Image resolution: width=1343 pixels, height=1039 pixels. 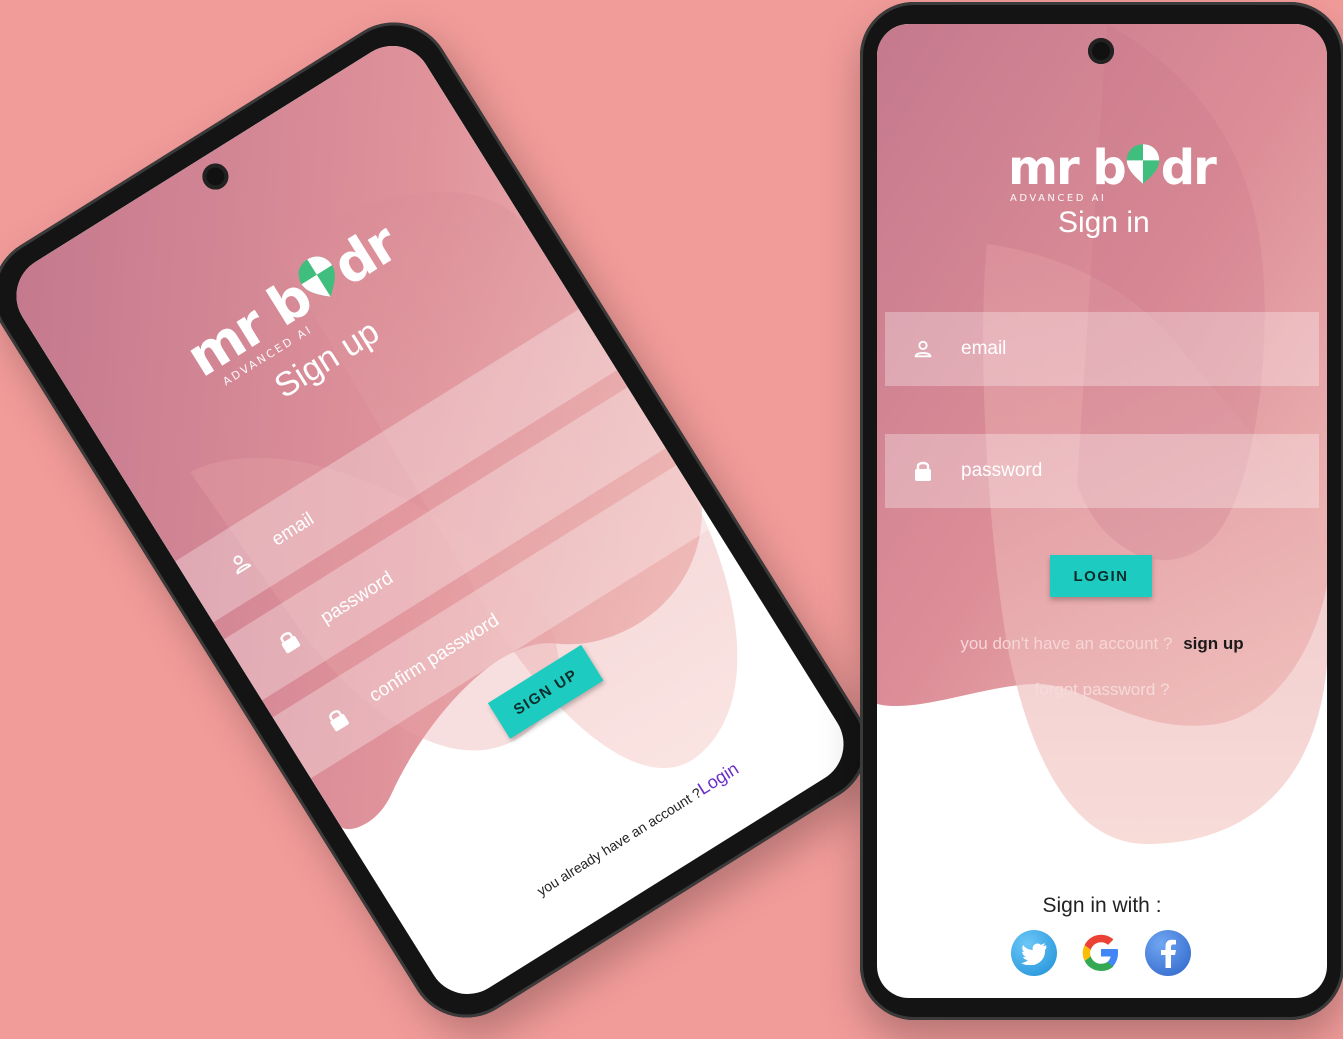 What do you see at coordinates (1102, 690) in the screenshot?
I see `forgot-password-link: forgot password ?` at bounding box center [1102, 690].